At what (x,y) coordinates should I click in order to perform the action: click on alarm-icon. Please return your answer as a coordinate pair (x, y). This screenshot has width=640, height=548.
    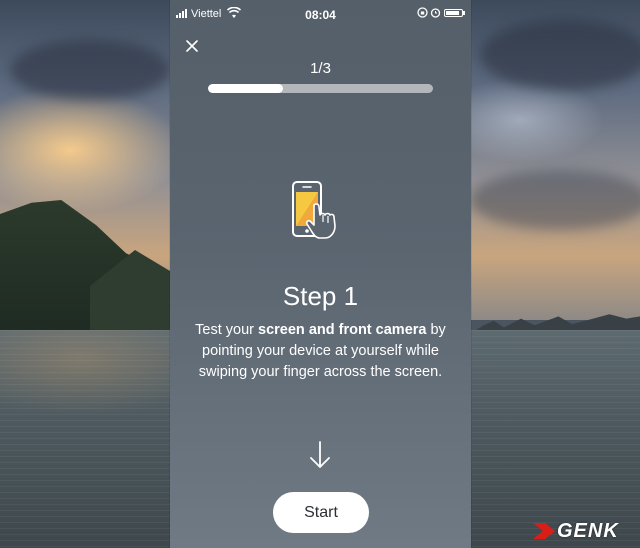
    Looking at the image, I should click on (435, 13).